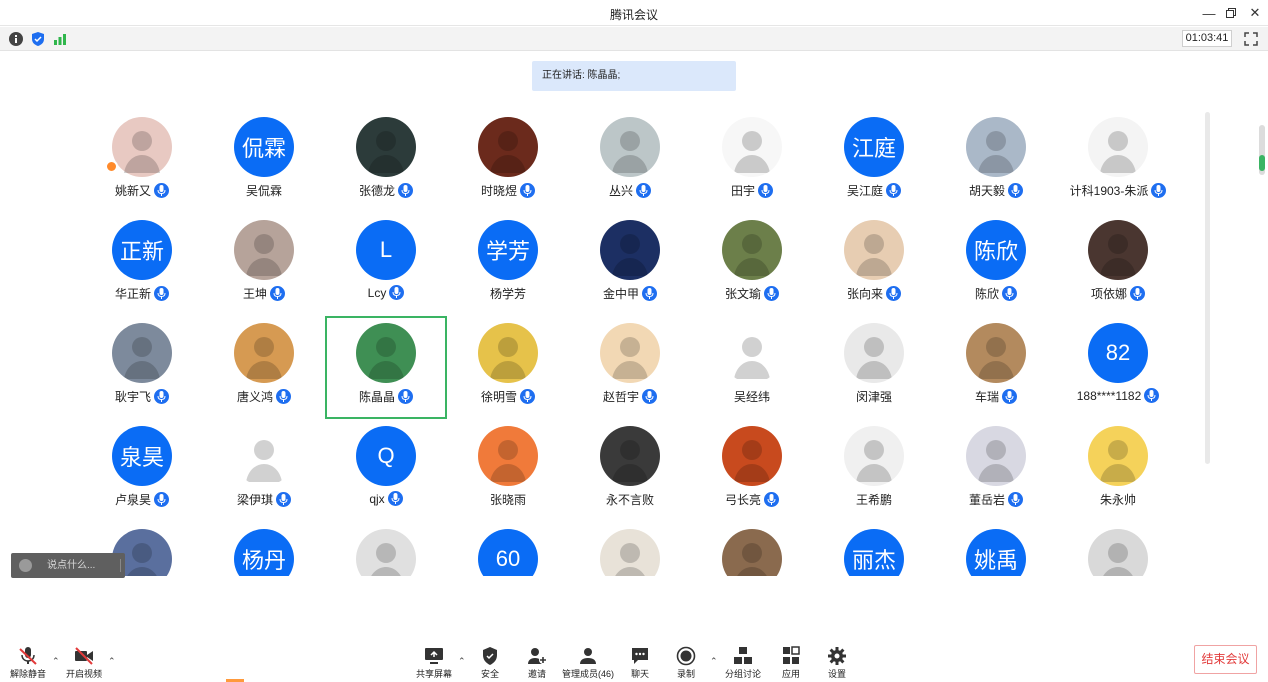 The width and height of the screenshot is (1268, 682). Describe the element at coordinates (142, 367) in the screenshot. I see `participant-tile: 耿宇飞` at that location.